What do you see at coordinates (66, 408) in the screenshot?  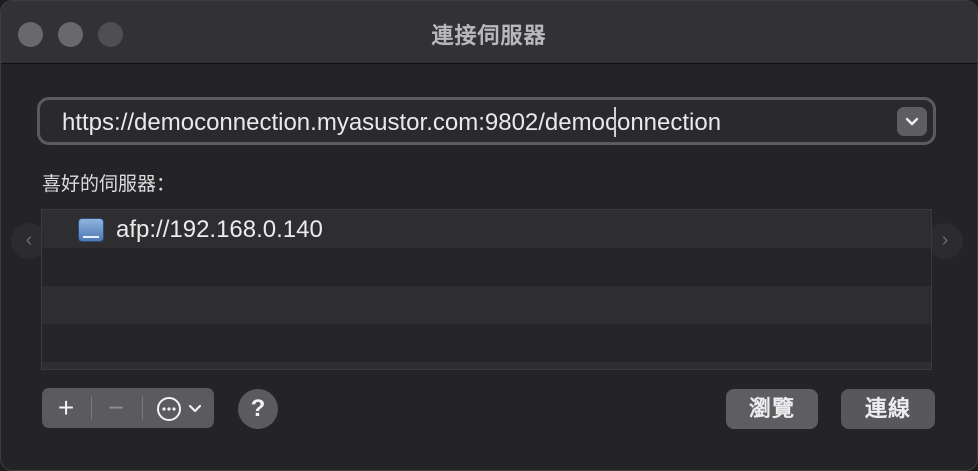 I see `add-favorite-button: +` at bounding box center [66, 408].